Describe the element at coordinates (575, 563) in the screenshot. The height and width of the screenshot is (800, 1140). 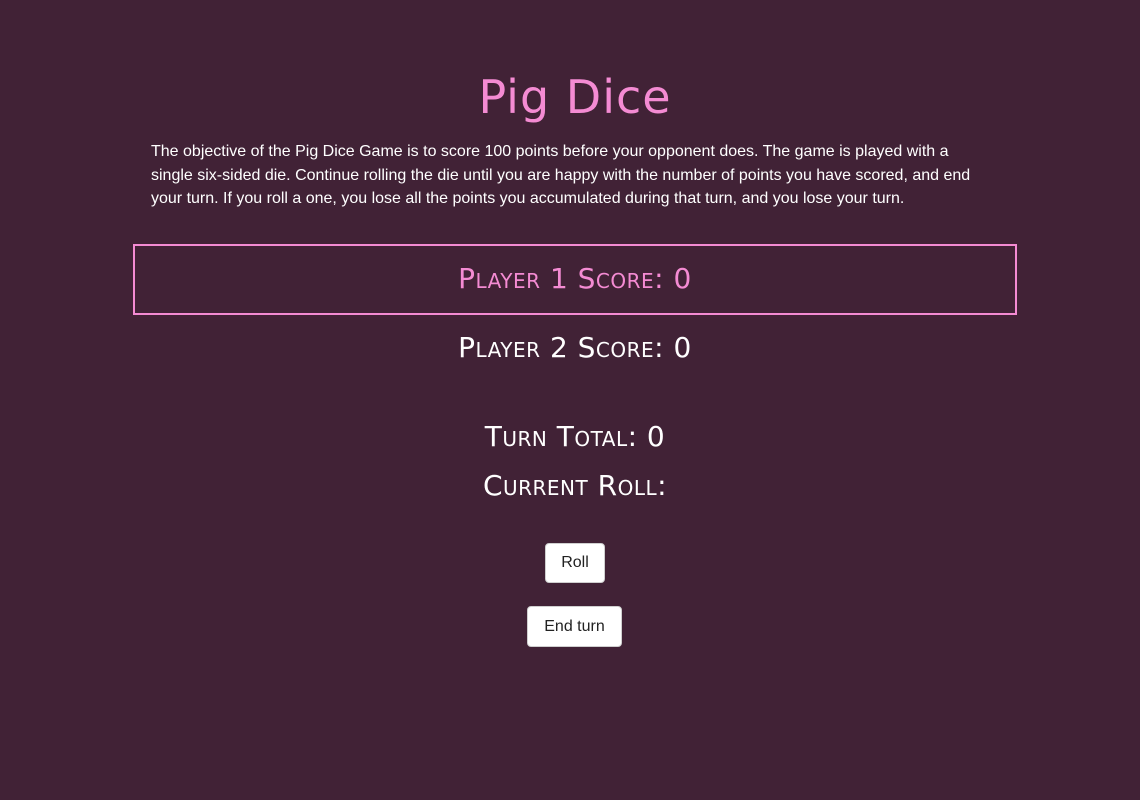
I see `roll-button: Roll` at that location.